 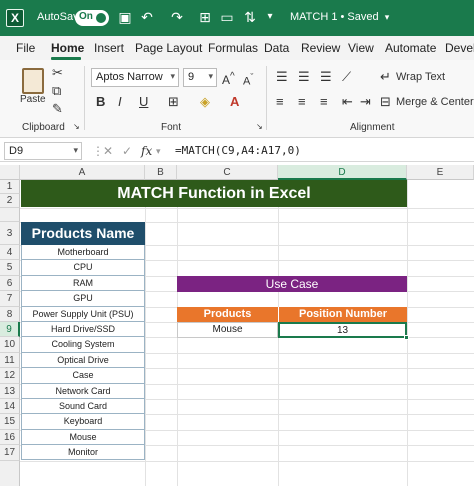 What do you see at coordinates (83, 406) in the screenshot?
I see `product-cell: Sound Card` at bounding box center [83, 406].